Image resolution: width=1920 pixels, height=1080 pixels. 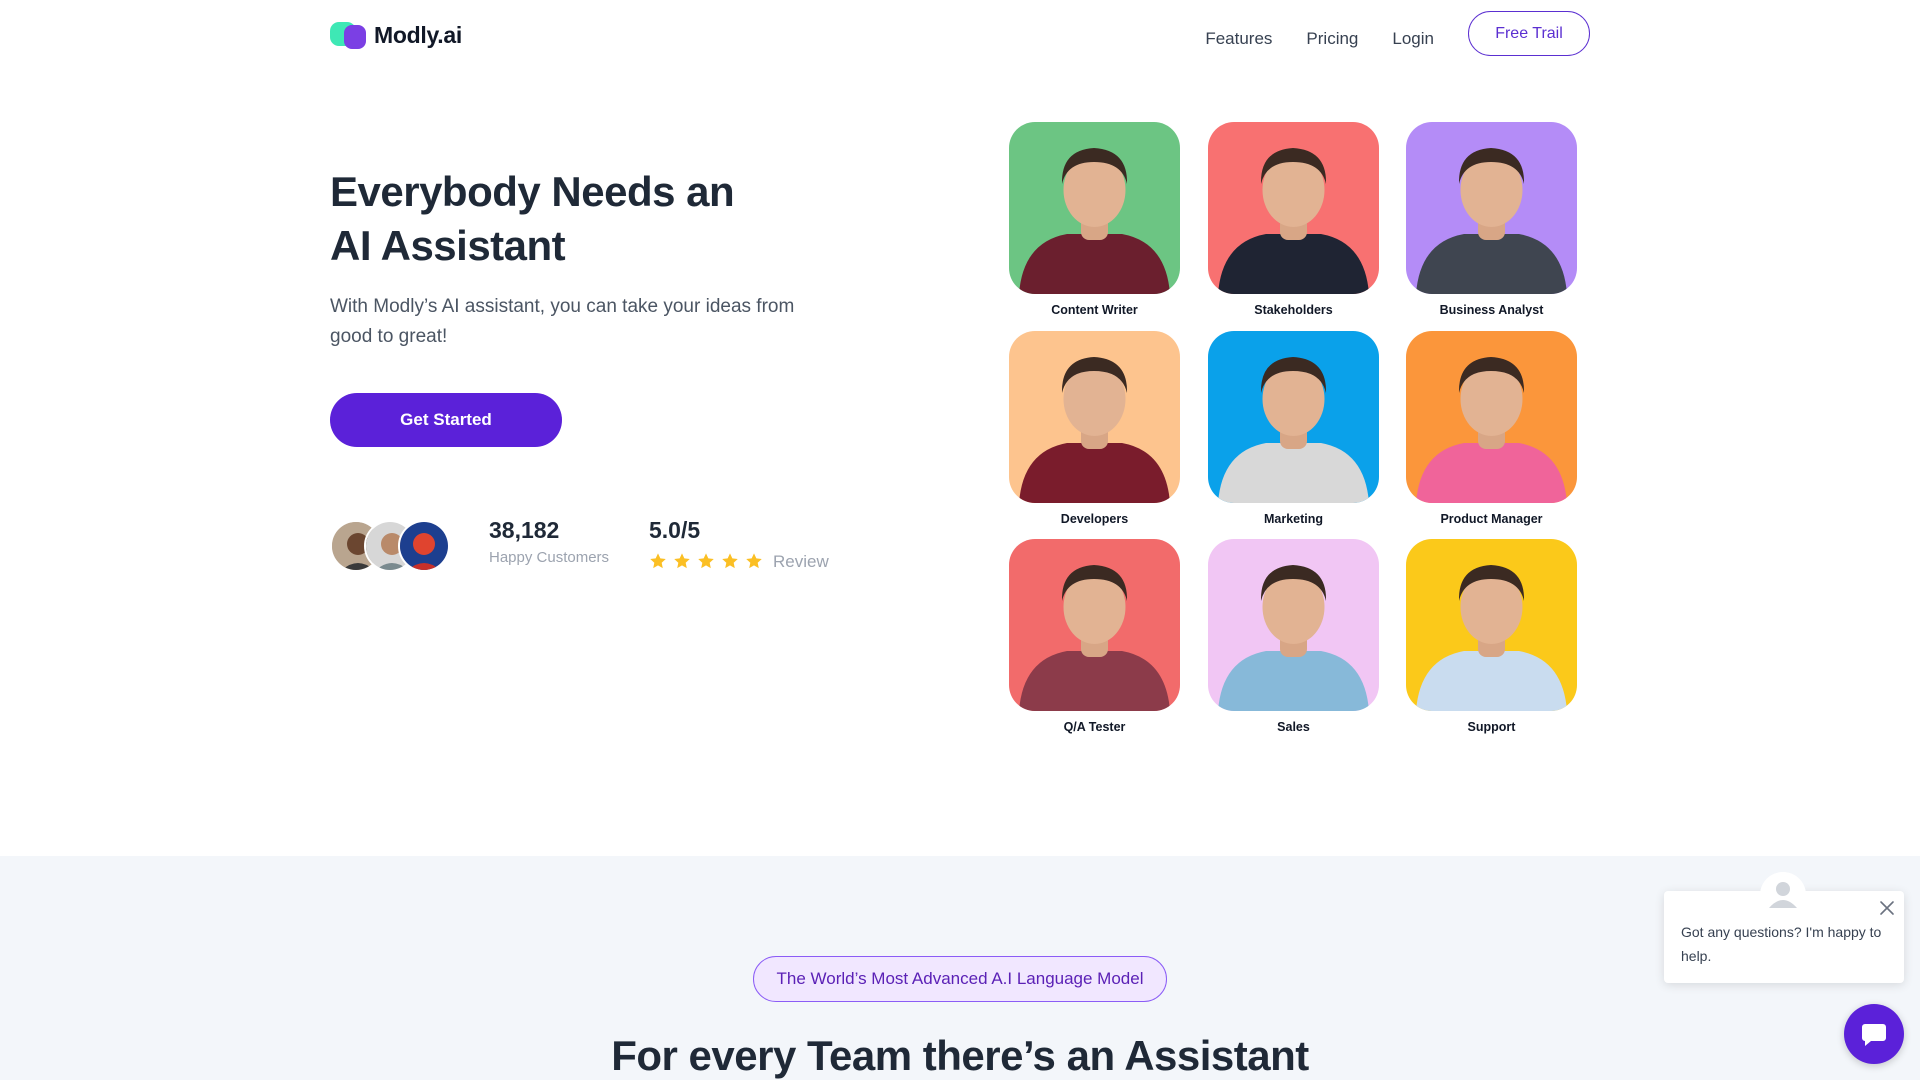 I want to click on rating-stars, so click(x=706, y=561).